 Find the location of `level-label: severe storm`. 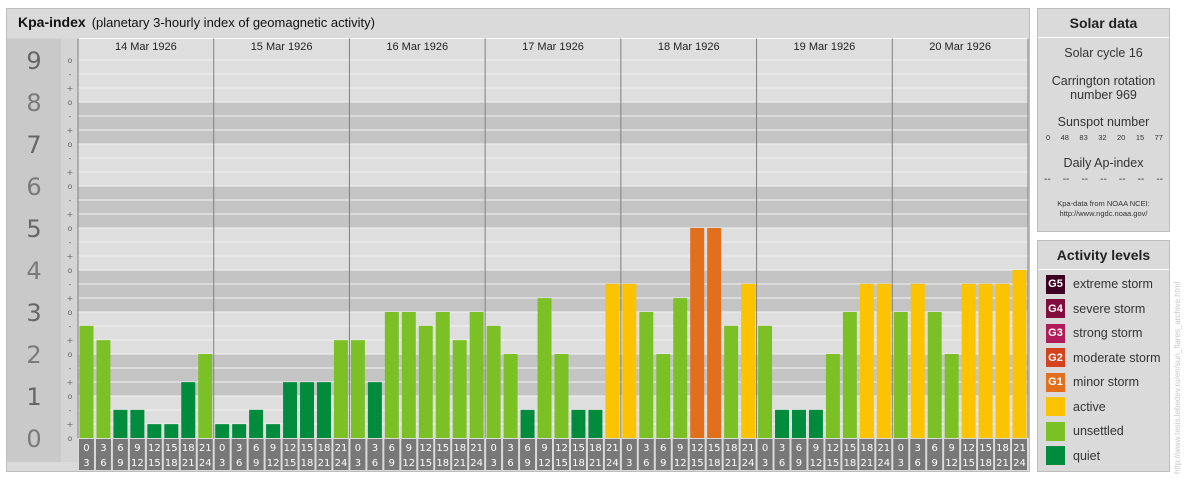

level-label: severe storm is located at coordinates (1109, 308).